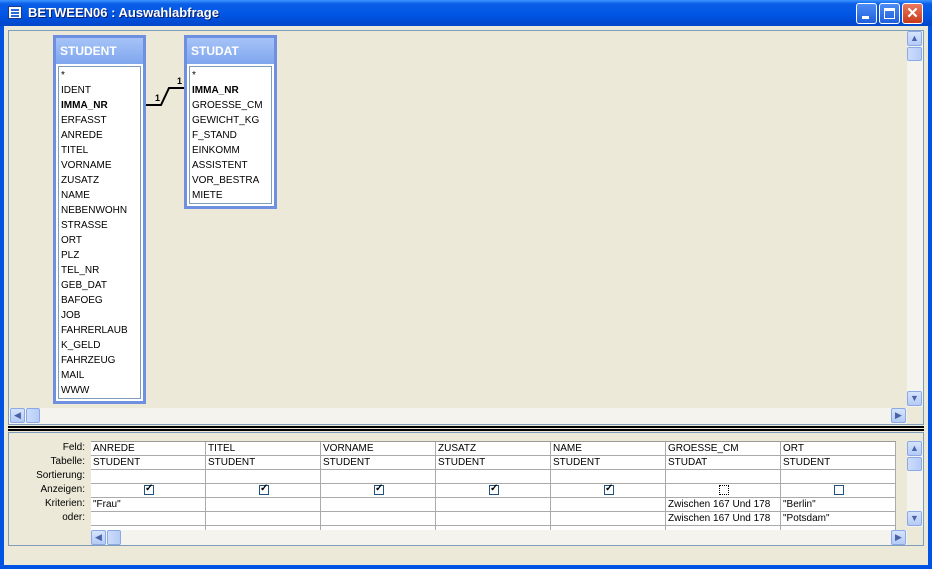  Describe the element at coordinates (73, 517) in the screenshot. I see `grid-row-label: oder:` at that location.